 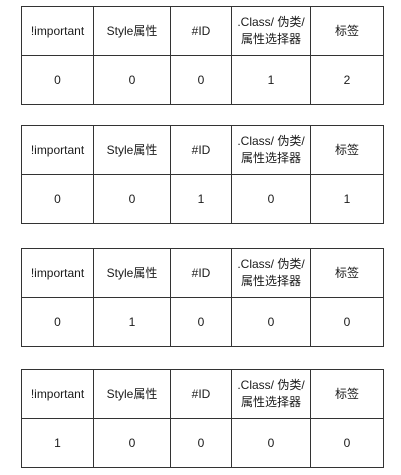 I want to click on value-row: 0 1 0 0 0, so click(x=202, y=322).